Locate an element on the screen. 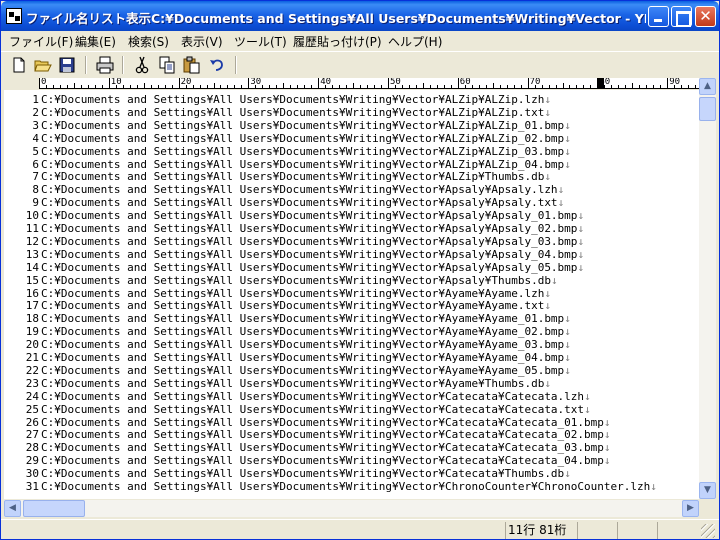  menu-help: ヘルプ(H) is located at coordinates (415, 41).